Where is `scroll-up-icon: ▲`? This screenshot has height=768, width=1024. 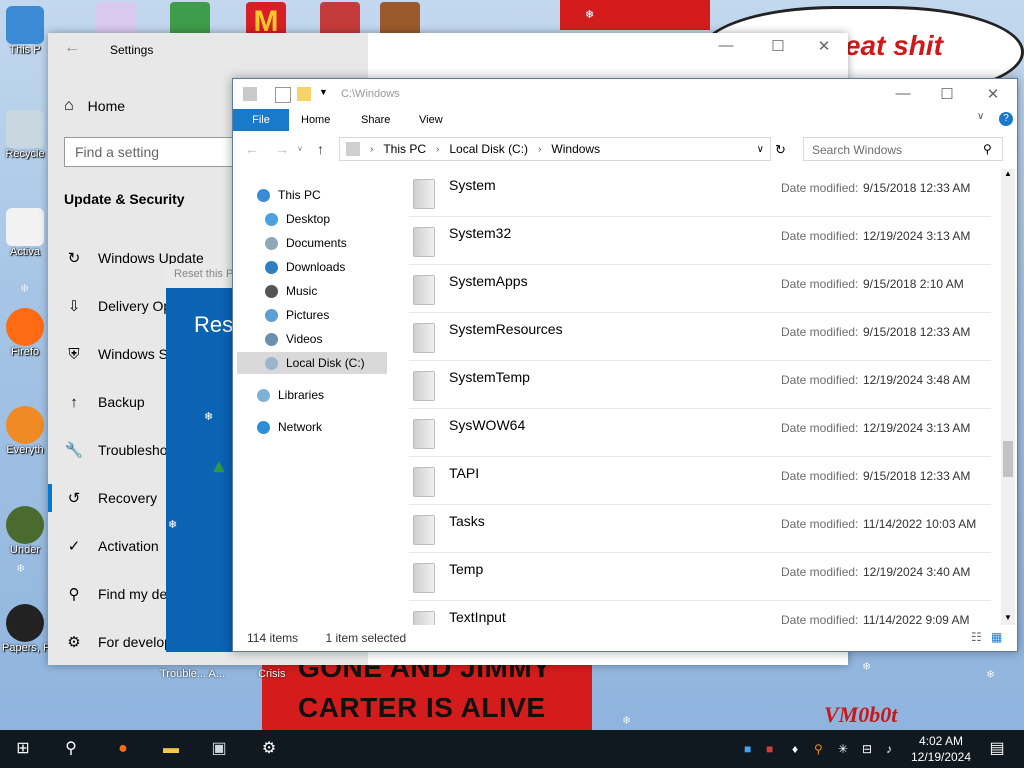
scroll-up-icon: ▲ is located at coordinates (1008, 173).